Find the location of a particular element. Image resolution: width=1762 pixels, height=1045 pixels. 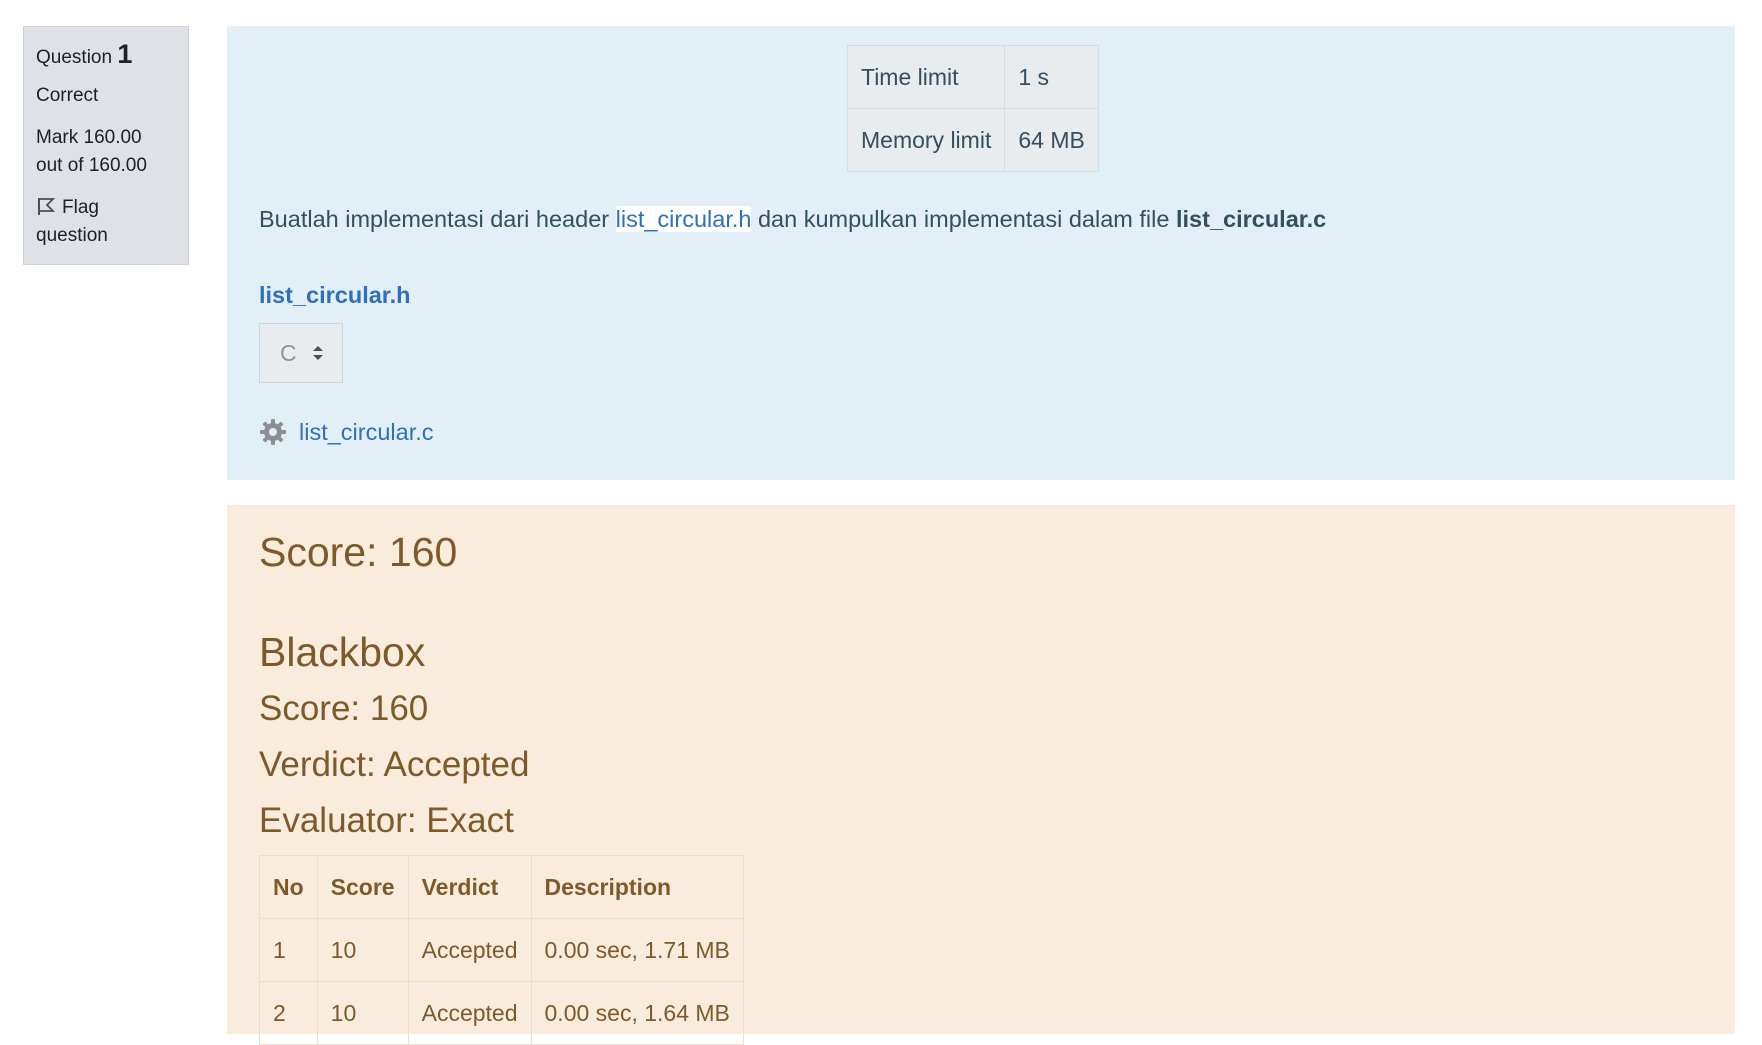

cell-no: 2 is located at coordinates (288, 1013).